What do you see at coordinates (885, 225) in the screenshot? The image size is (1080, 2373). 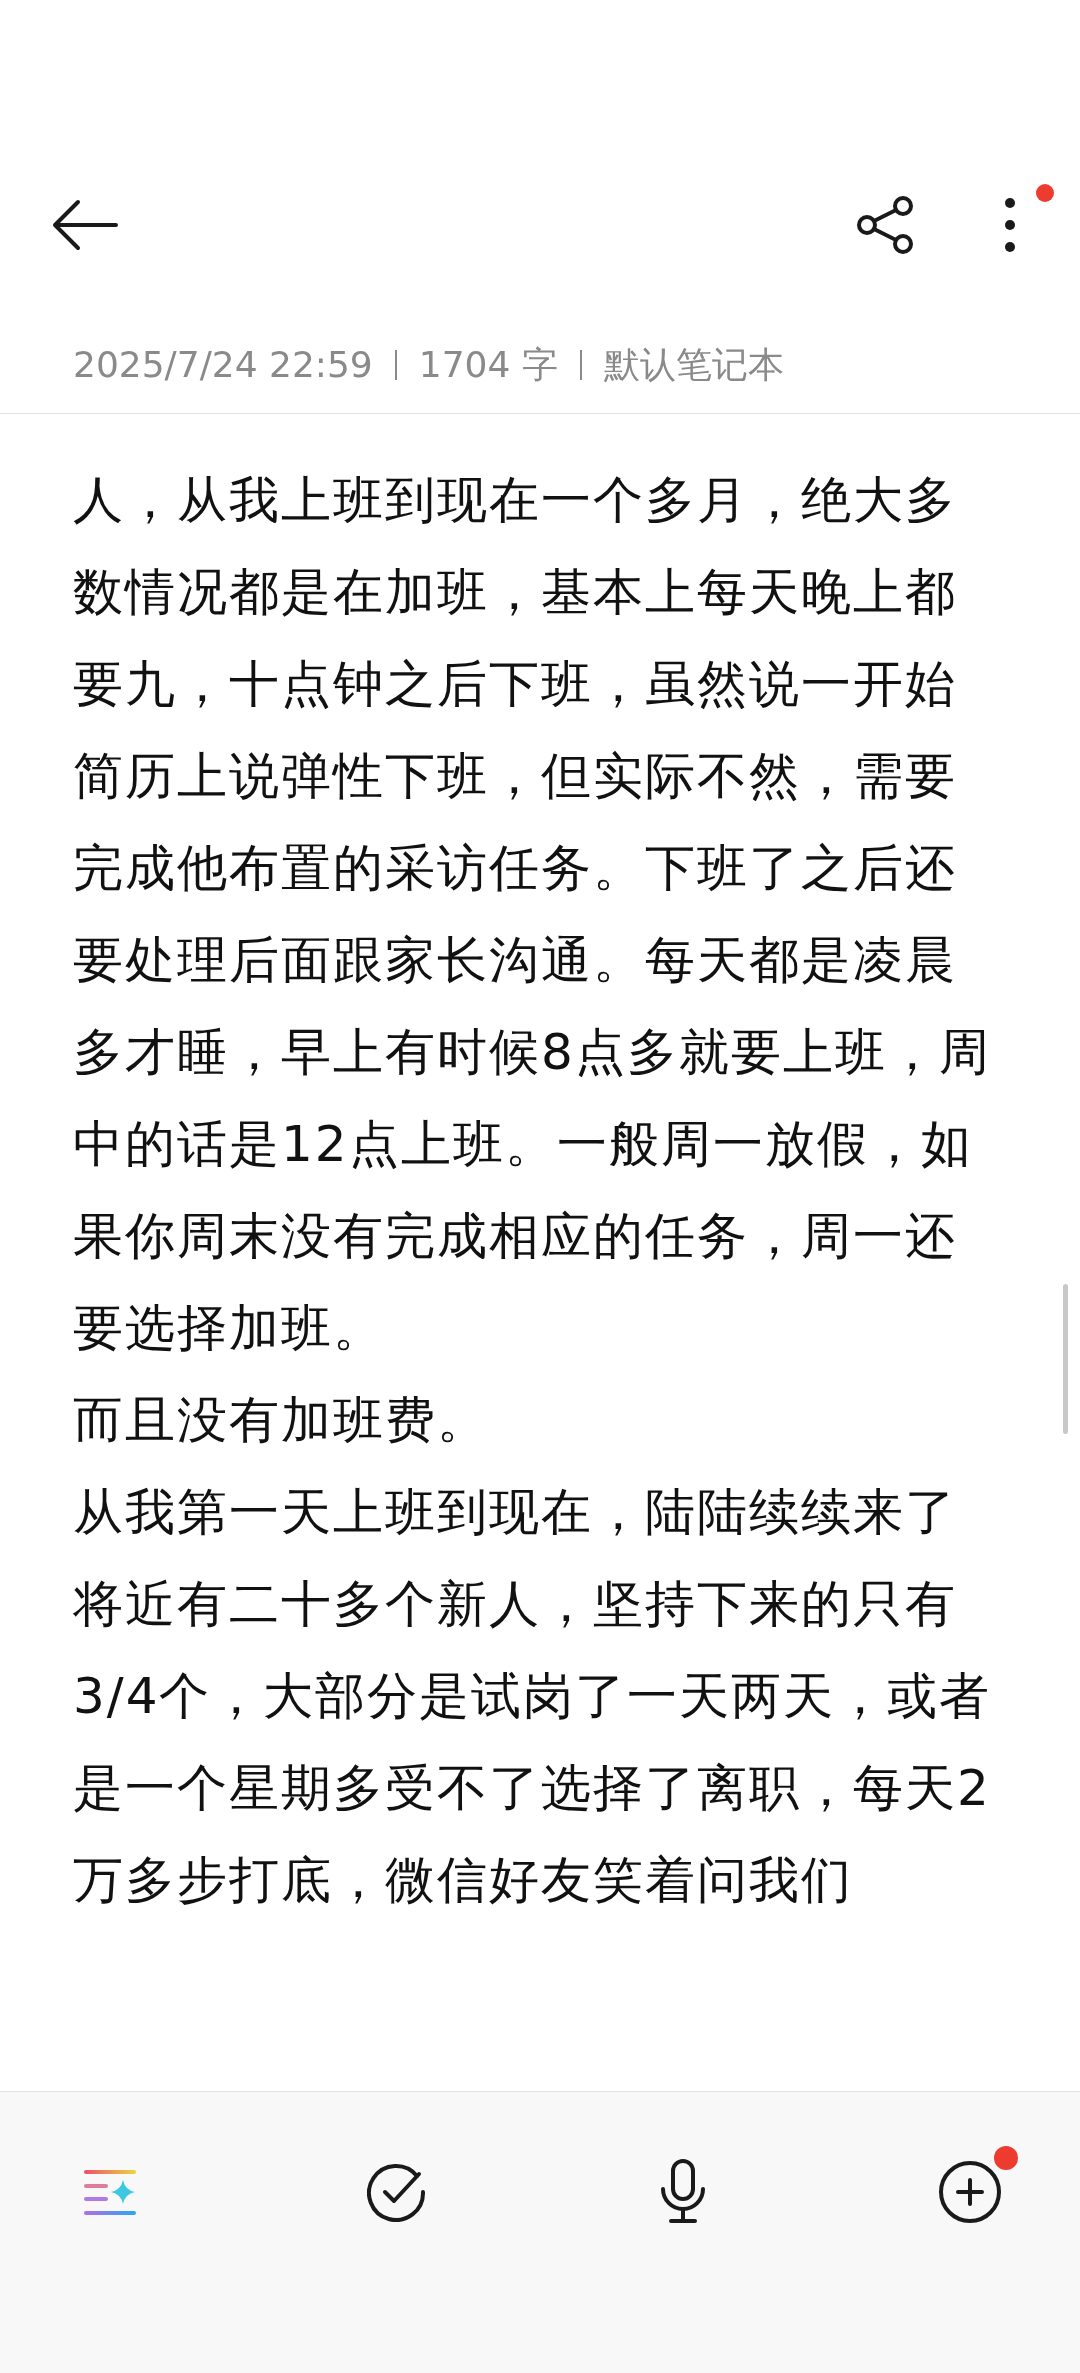 I see `share-icon` at bounding box center [885, 225].